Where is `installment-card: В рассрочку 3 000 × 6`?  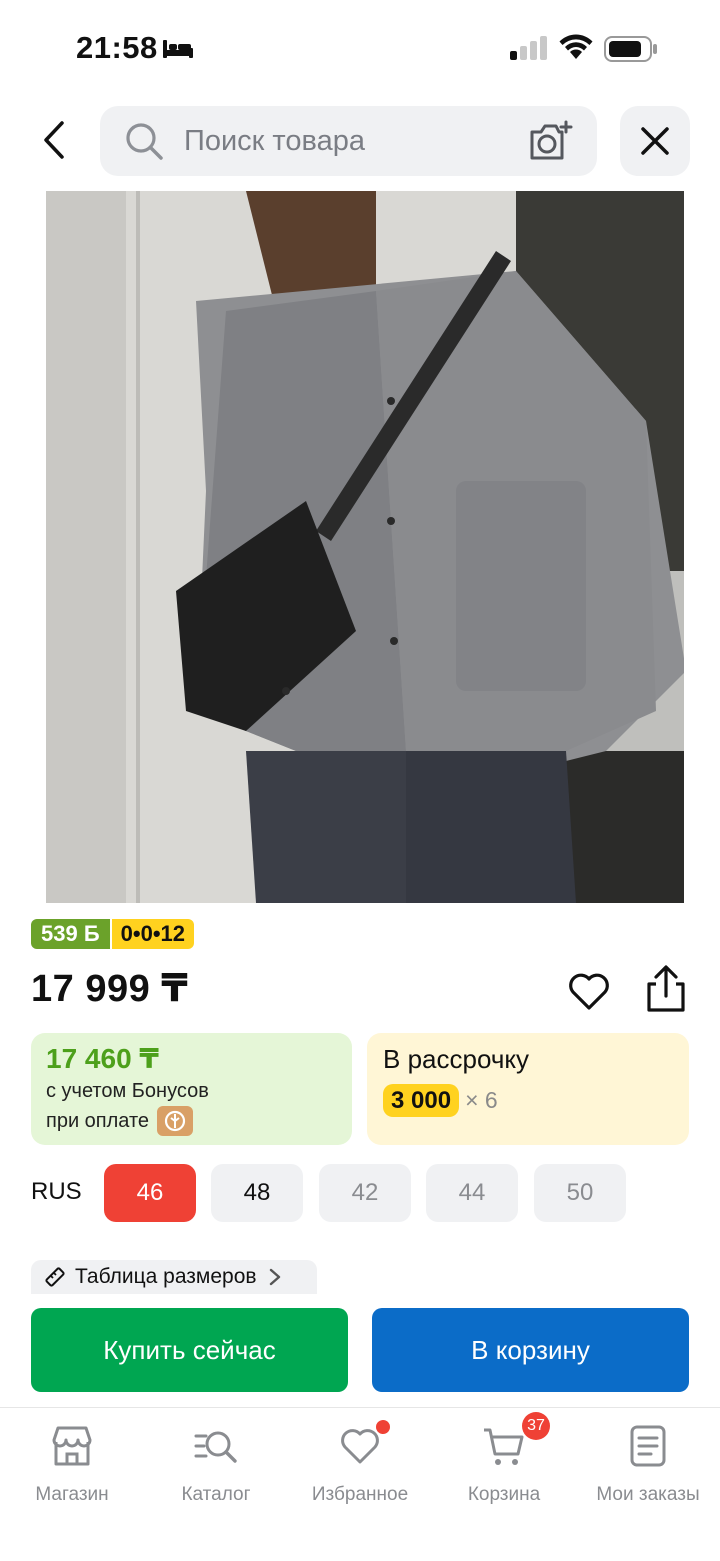 installment-card: В рассрочку 3 000 × 6 is located at coordinates (528, 1089).